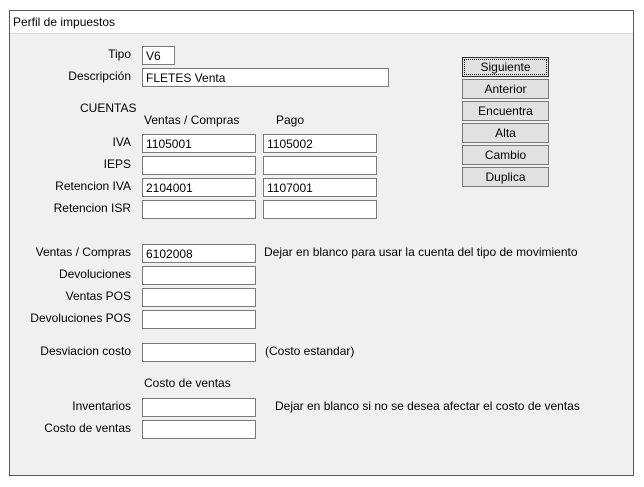 Image resolution: width=644 pixels, height=487 pixels. I want to click on desviacion-costo-label: Desviacion costo, so click(85, 351).